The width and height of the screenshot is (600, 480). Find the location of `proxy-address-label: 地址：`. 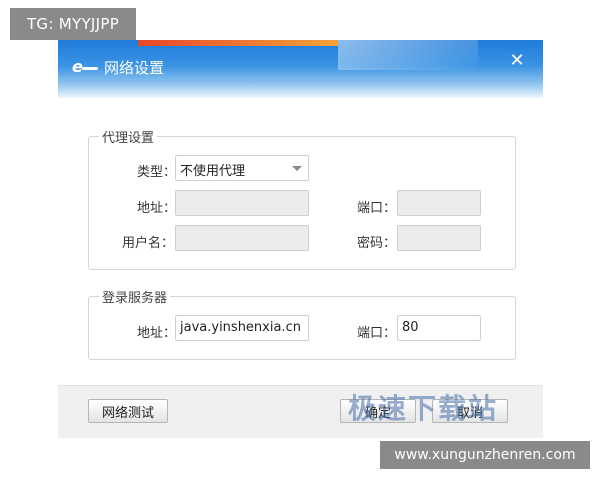

proxy-address-label: 地址： is located at coordinates (157, 208).